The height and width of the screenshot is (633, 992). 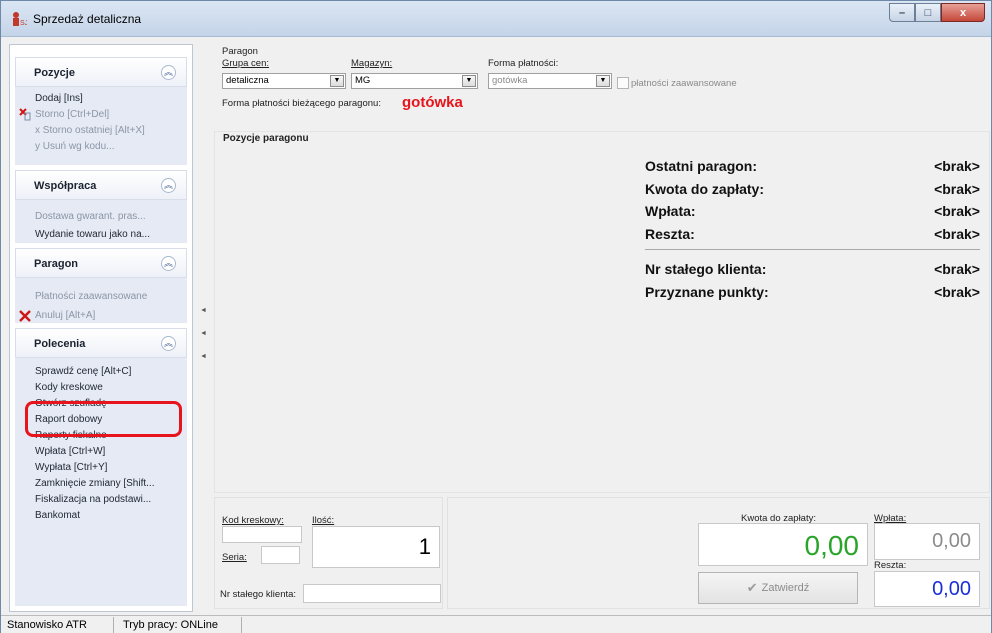 I want to click on app-icon: SJ, so click(x=20, y=19).